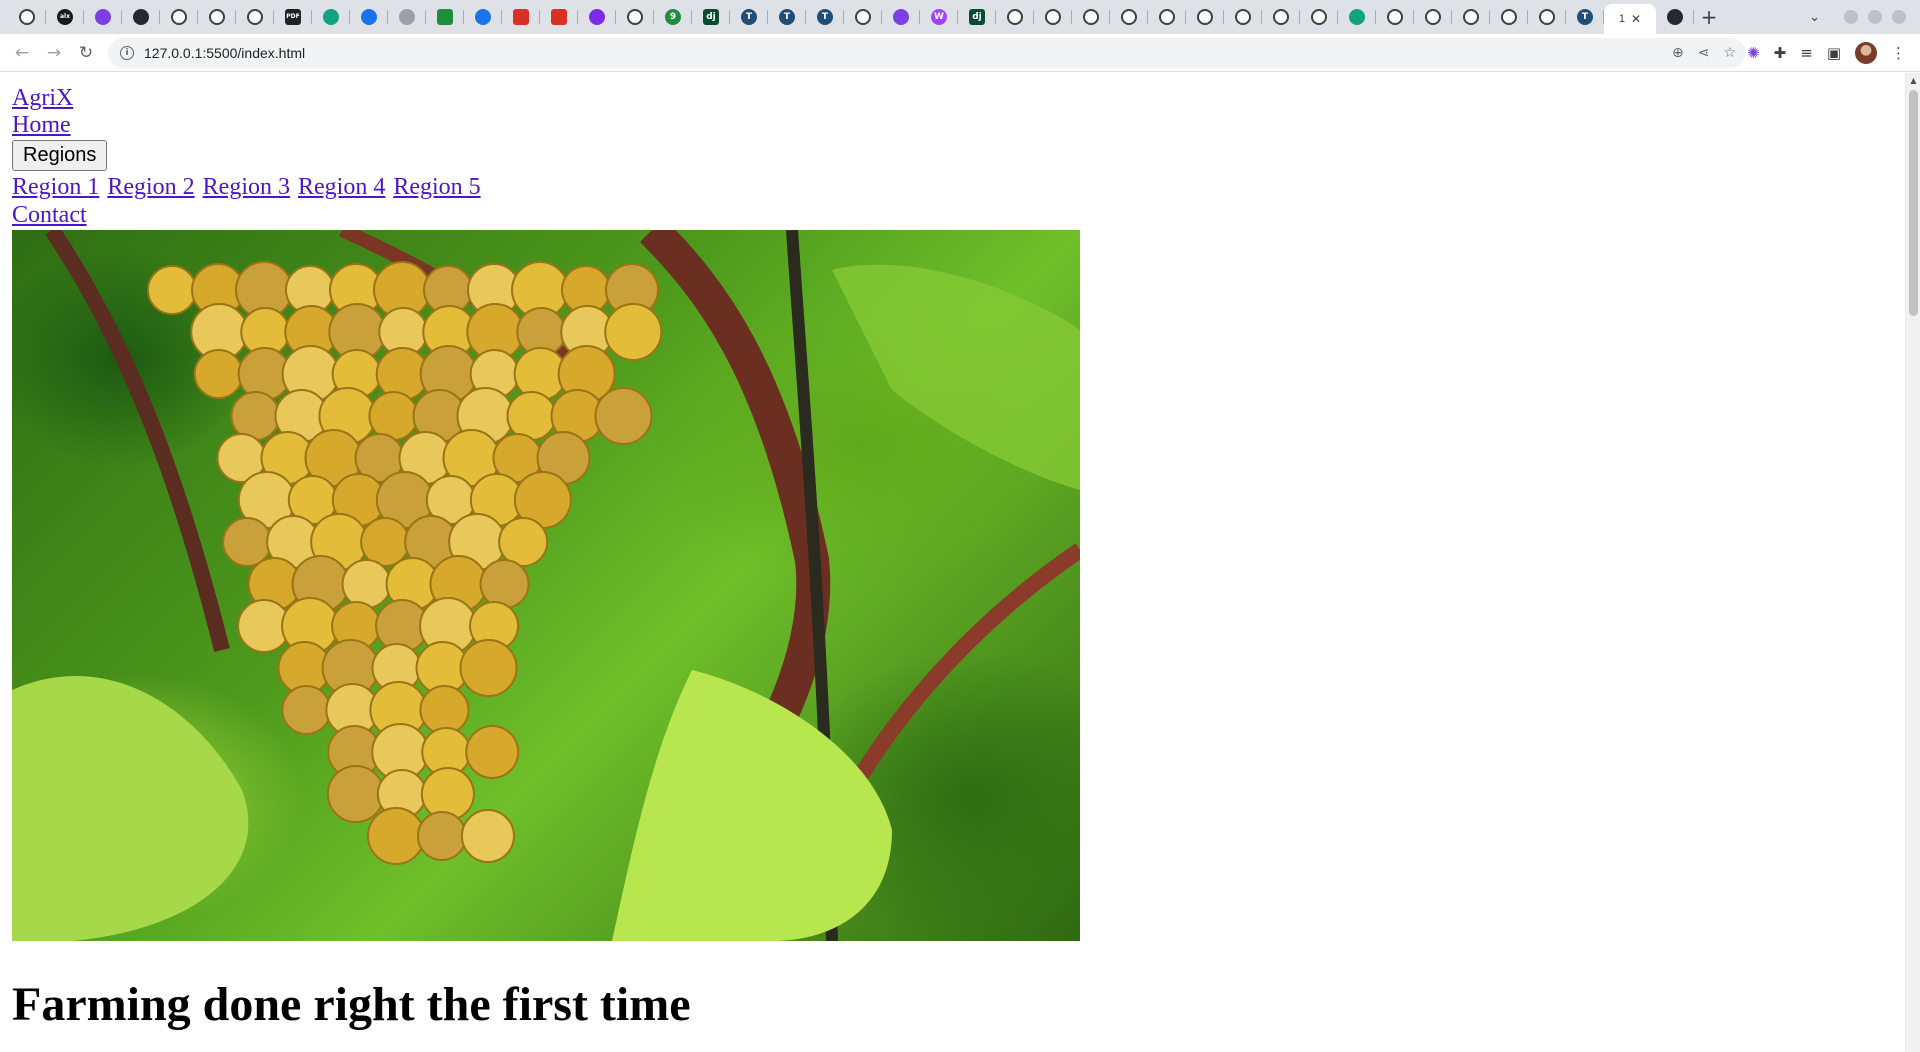 This screenshot has height=1052, width=1920. I want to click on region-1-link: Region 1, so click(55, 187).